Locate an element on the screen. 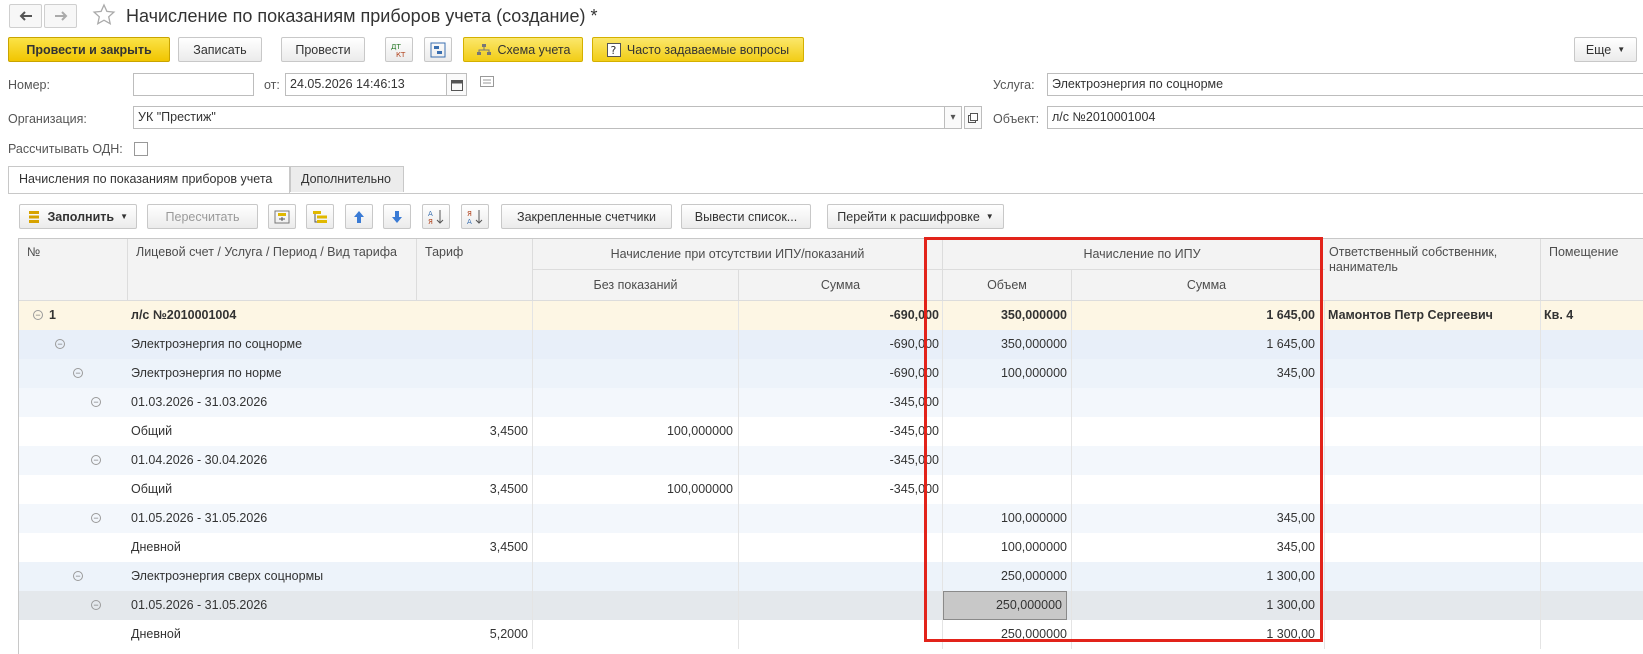 This screenshot has width=1643, height=654. organization-open-button is located at coordinates (973, 117).